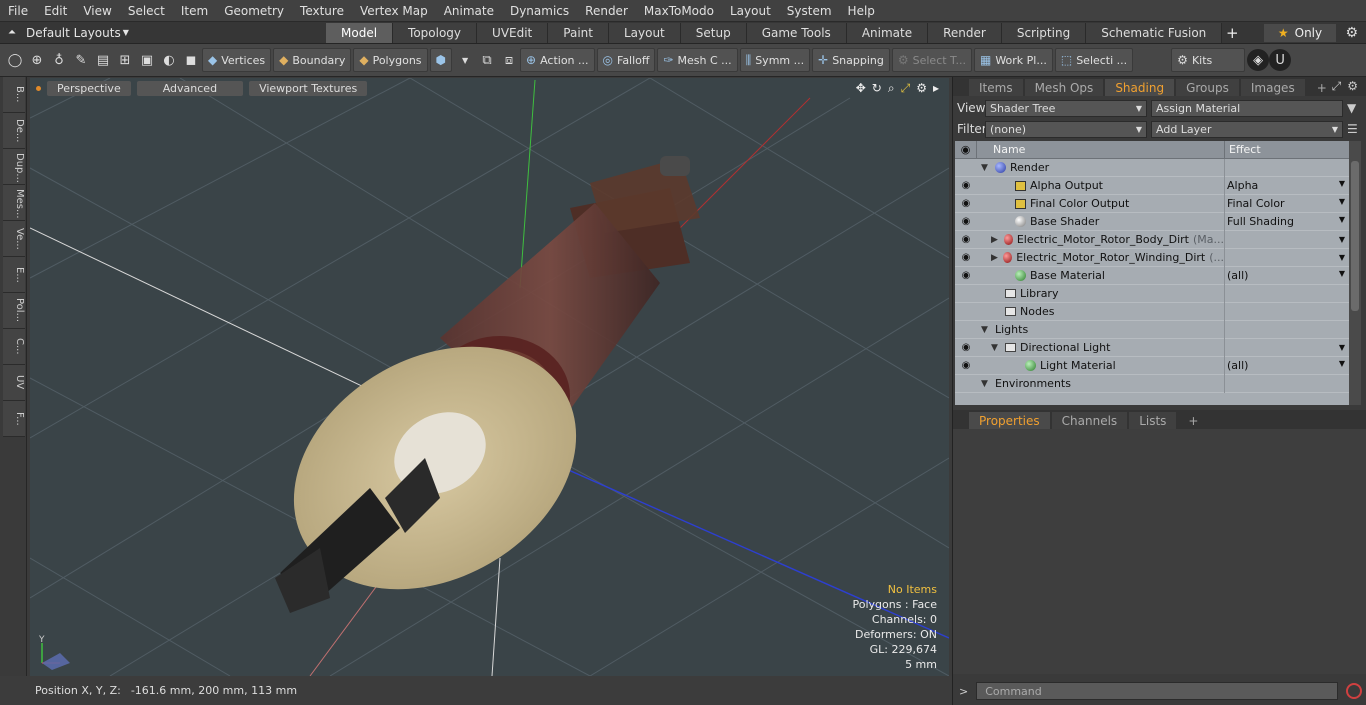  Describe the element at coordinates (965, 32) in the screenshot. I see `tab-render: Render` at that location.